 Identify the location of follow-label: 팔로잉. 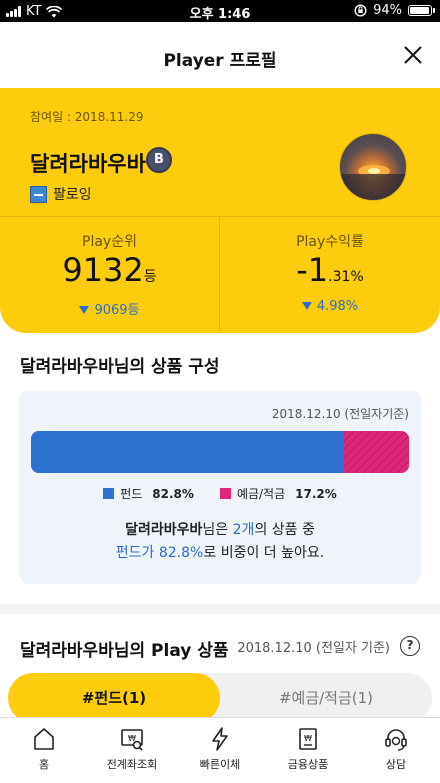
(72, 195).